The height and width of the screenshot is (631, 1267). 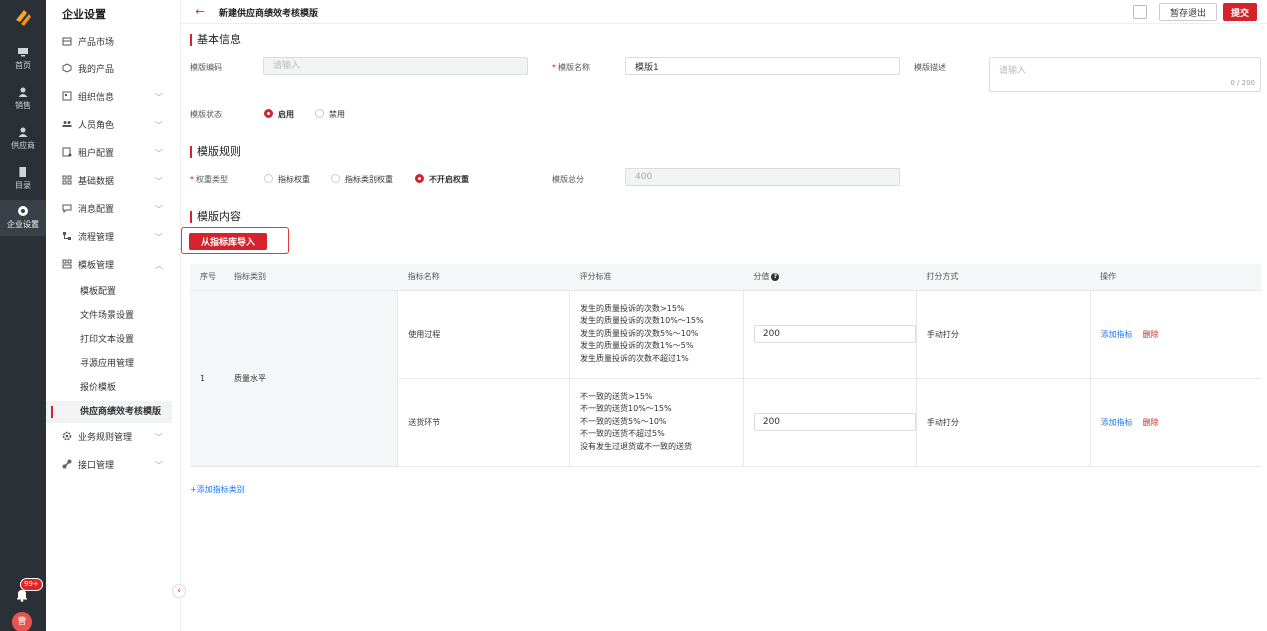 I want to click on sidebar-subitem-label: 模板配置, so click(x=98, y=292).